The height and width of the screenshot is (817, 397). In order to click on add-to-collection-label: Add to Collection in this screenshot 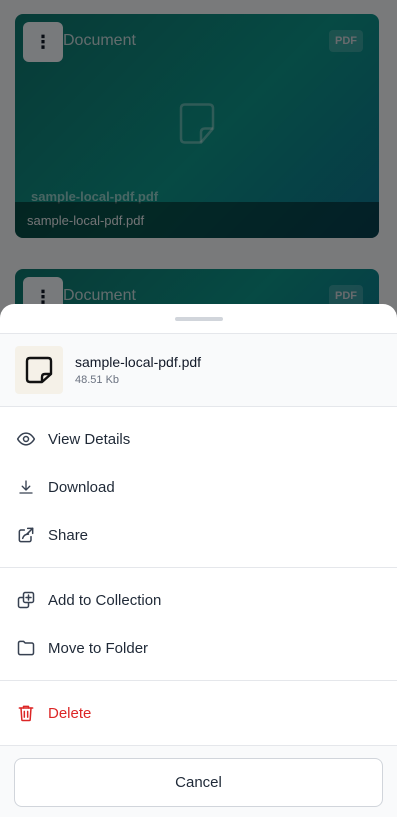, I will do `click(105, 600)`.